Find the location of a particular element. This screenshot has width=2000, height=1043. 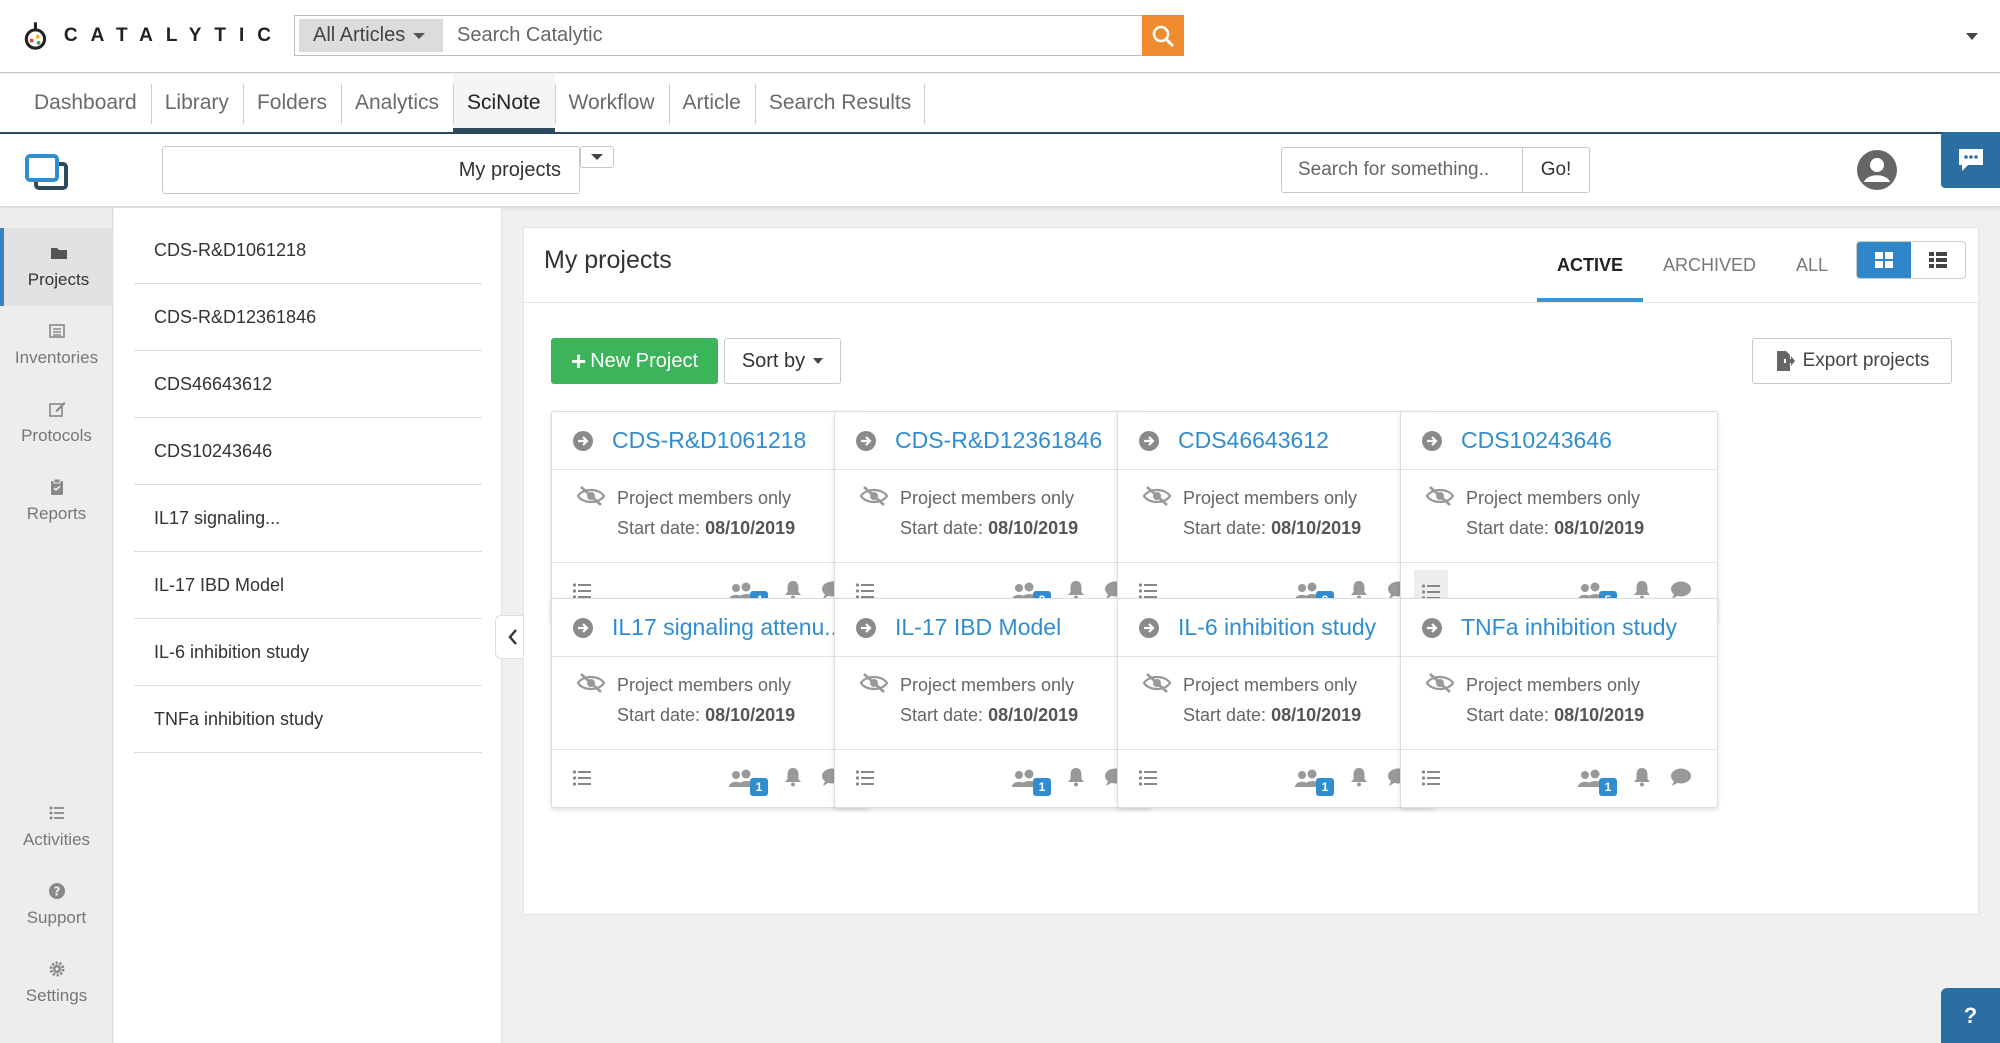

new-project-button: + New Project is located at coordinates (634, 361).